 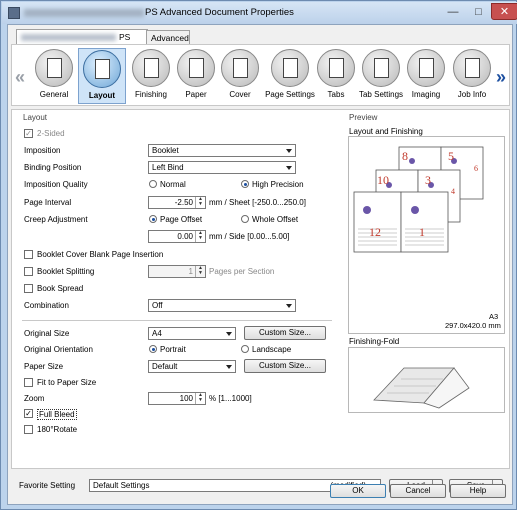 I want to click on cover-icon, so click(x=240, y=68).